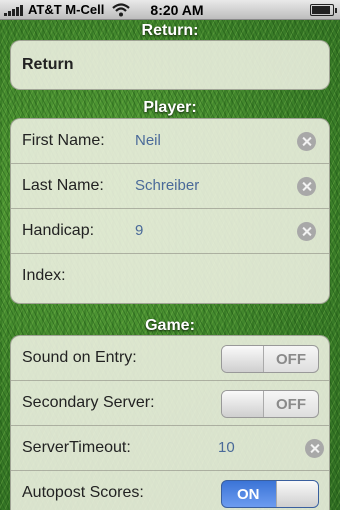  I want to click on clear-handicap-icon, so click(306, 231).